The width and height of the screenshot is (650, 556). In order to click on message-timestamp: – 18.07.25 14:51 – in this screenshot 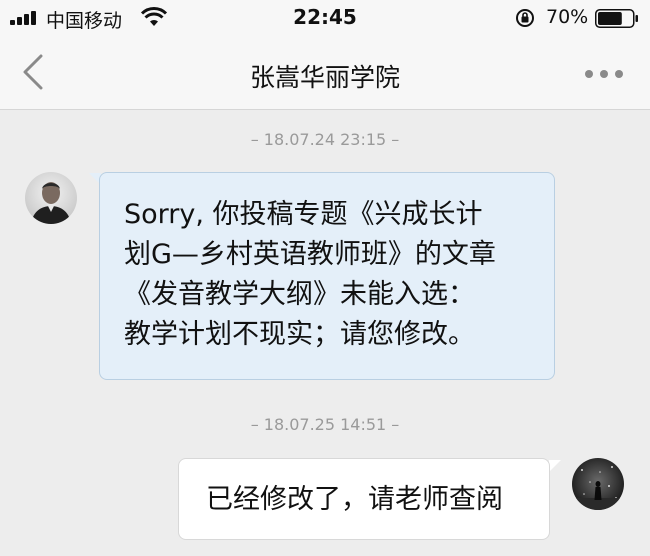, I will do `click(325, 424)`.